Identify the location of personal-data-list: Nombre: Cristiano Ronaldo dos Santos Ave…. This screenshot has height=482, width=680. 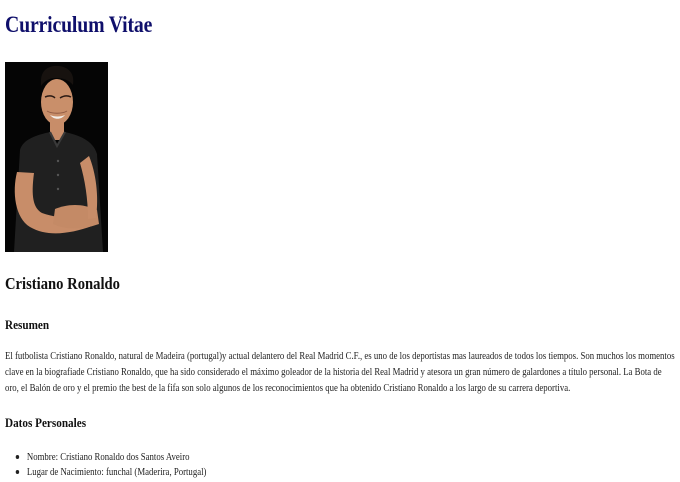
(110, 465).